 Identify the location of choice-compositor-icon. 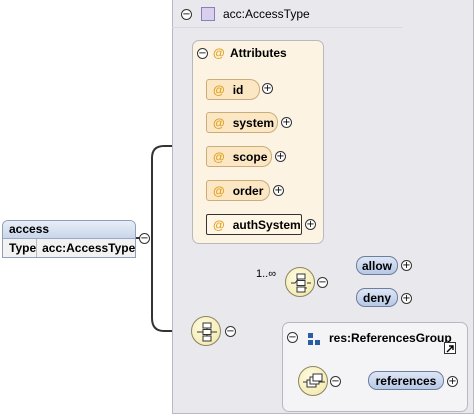
(300, 282).